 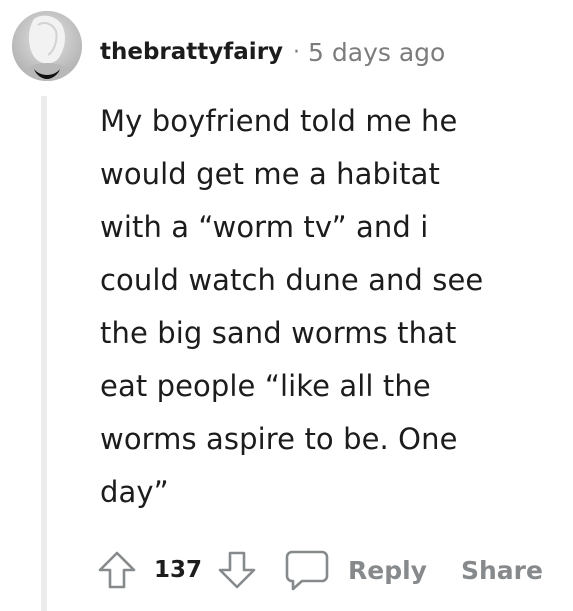 I want to click on avatar-image, so click(x=47, y=46).